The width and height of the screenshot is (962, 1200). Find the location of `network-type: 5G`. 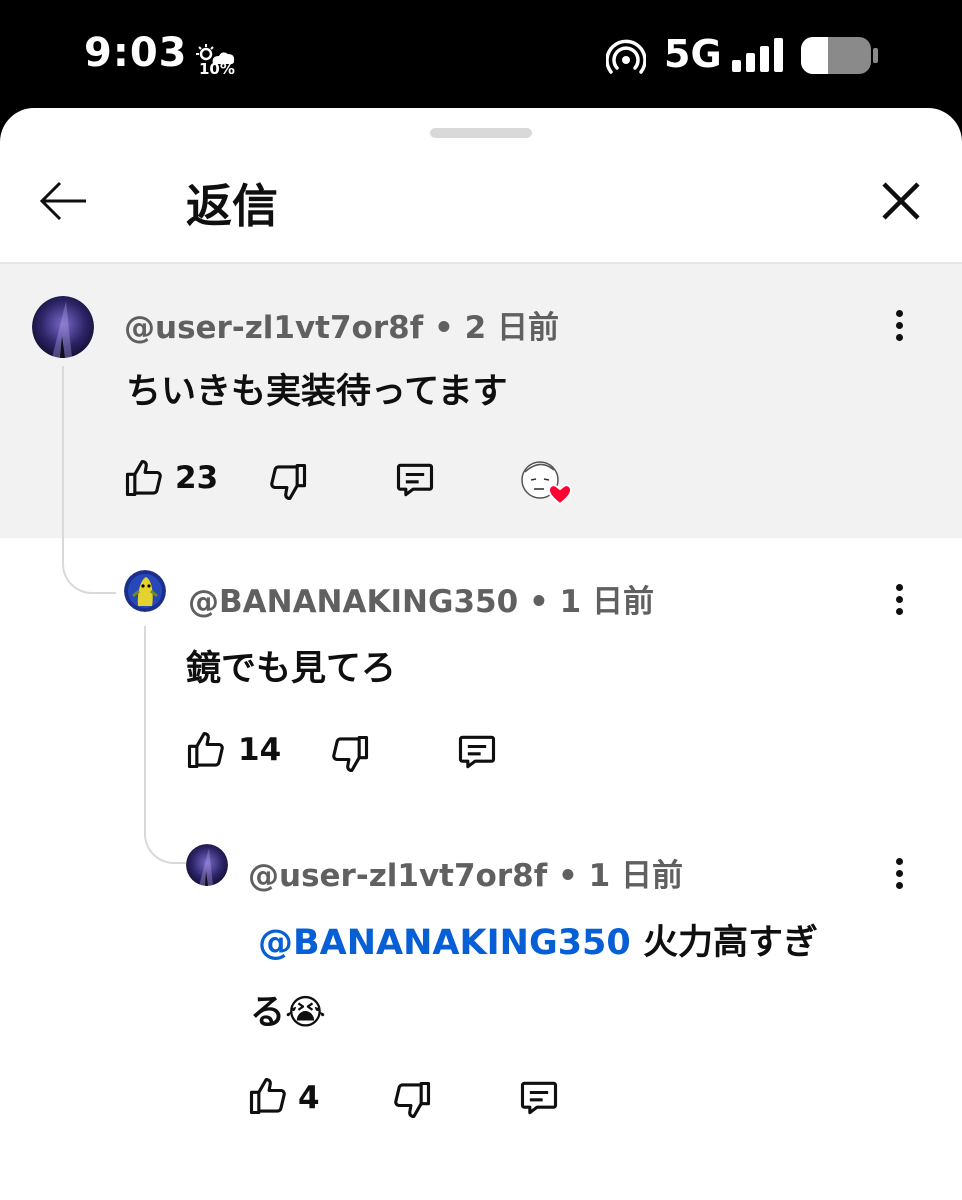

network-type: 5G is located at coordinates (693, 54).